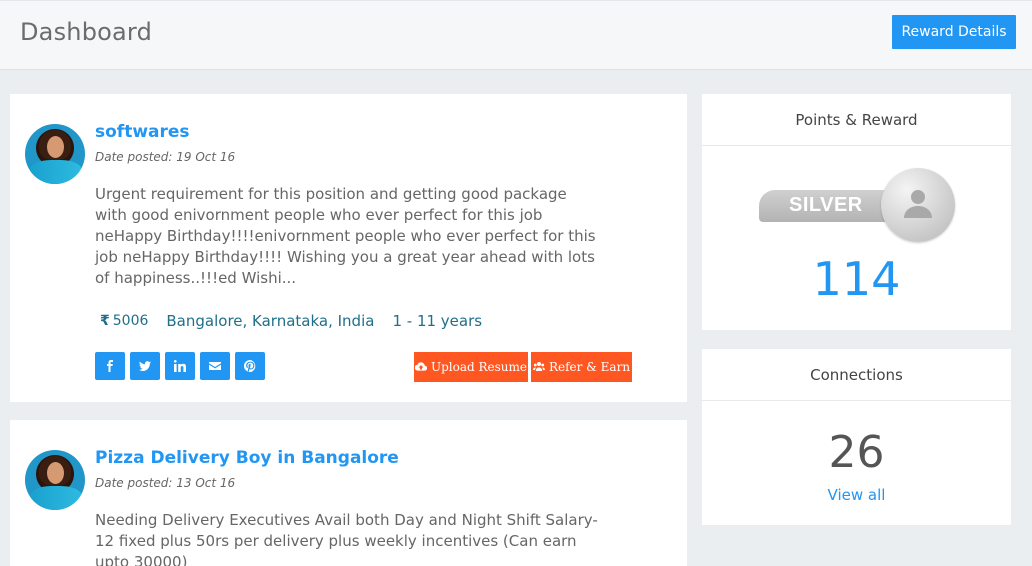 The height and width of the screenshot is (566, 1032). I want to click on medal, so click(918, 205).